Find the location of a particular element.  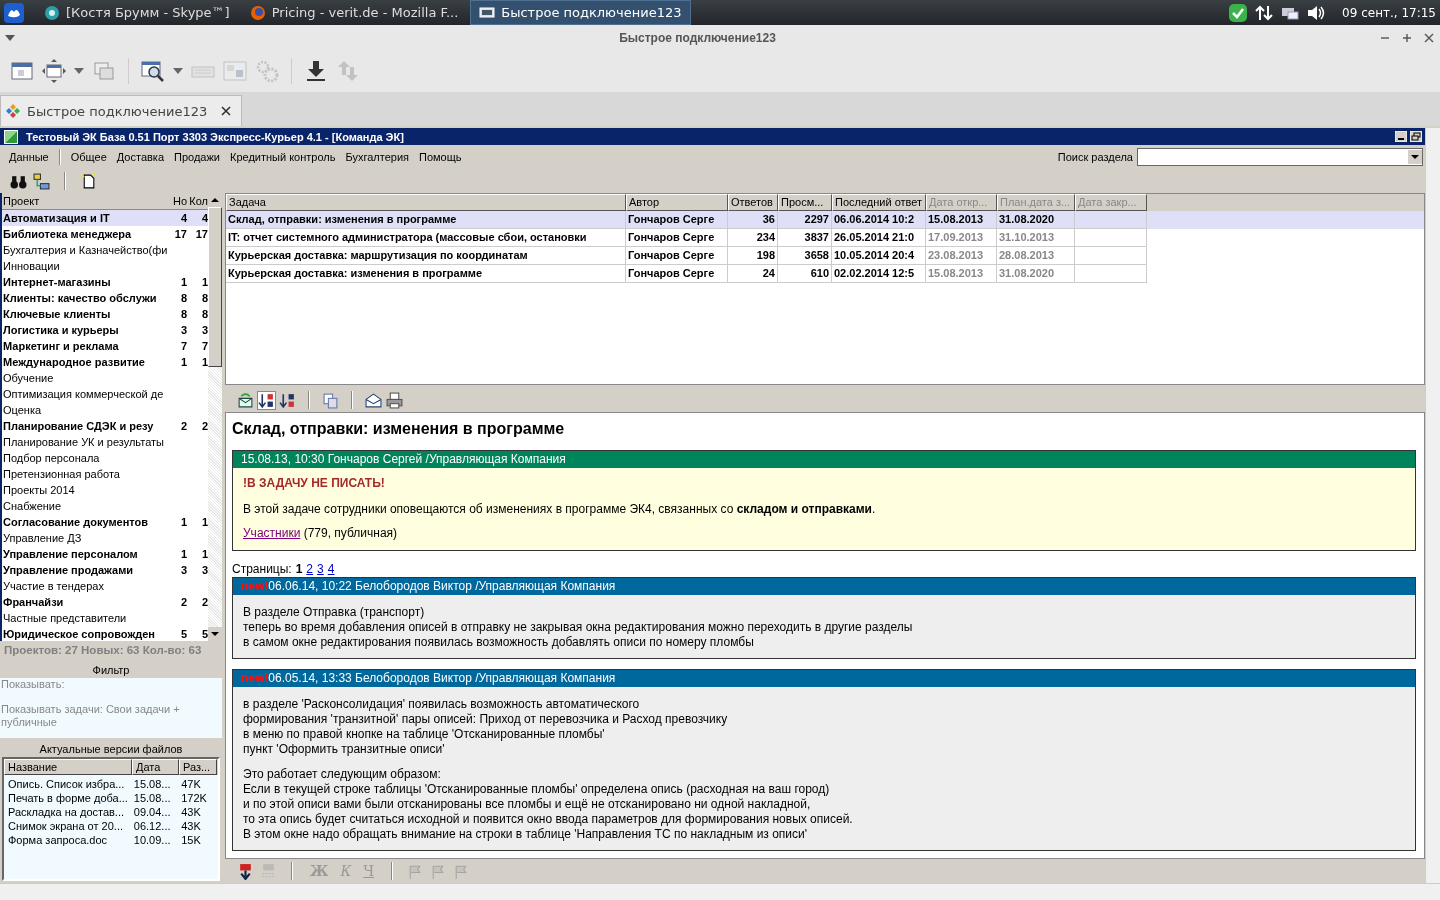

file-row: Форма запроса.doc 10.09... 15K is located at coordinates (112, 840).